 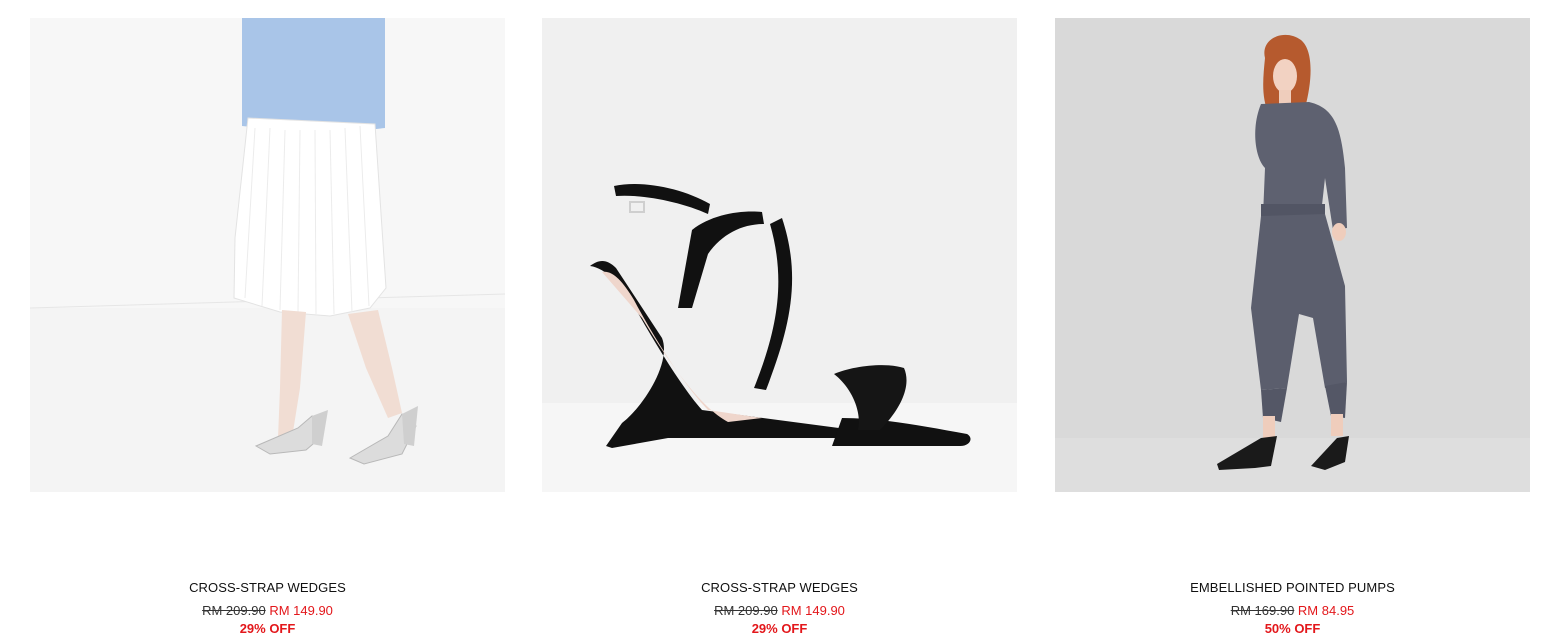 What do you see at coordinates (1326, 610) in the screenshot?
I see `sale-price: RM 84.95` at bounding box center [1326, 610].